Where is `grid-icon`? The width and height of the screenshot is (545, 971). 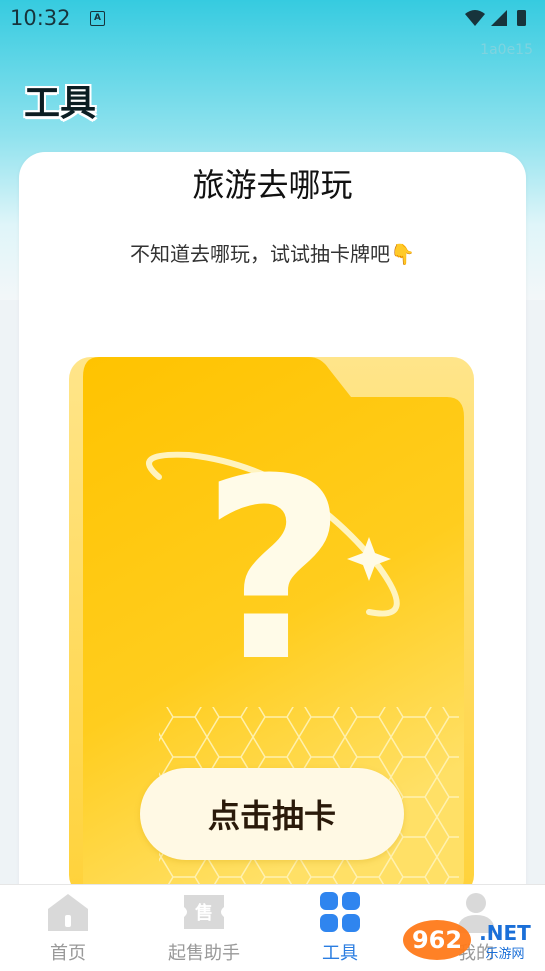
grid-icon is located at coordinates (340, 912).